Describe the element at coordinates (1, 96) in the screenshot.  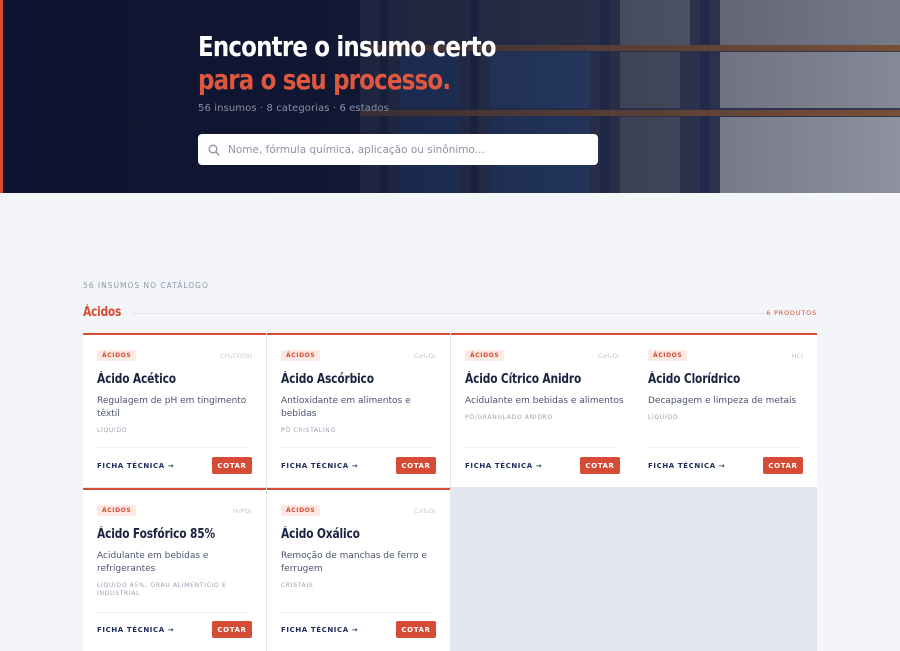
I see `hero-accent-bar` at that location.